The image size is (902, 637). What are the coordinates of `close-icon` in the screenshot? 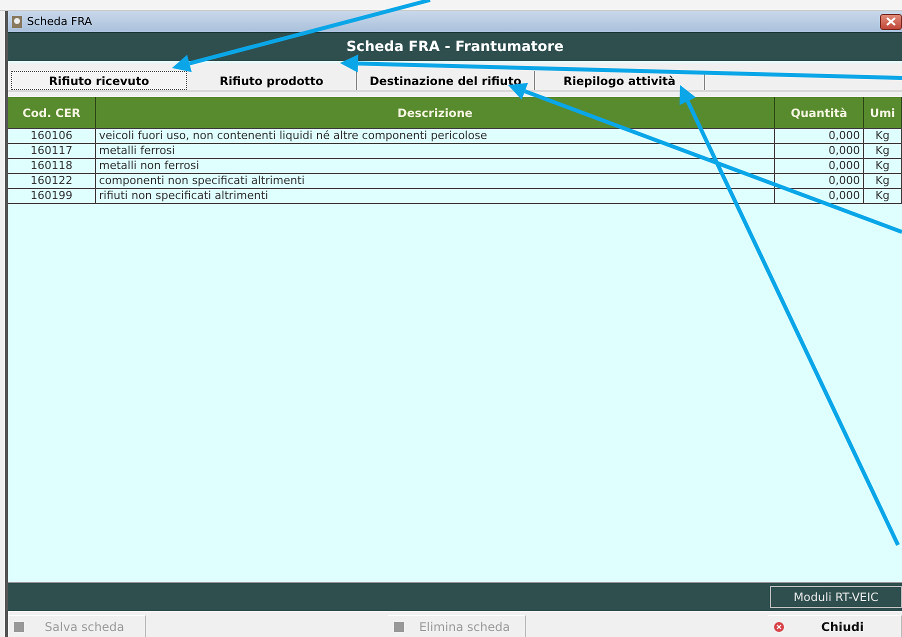 It's located at (891, 21).